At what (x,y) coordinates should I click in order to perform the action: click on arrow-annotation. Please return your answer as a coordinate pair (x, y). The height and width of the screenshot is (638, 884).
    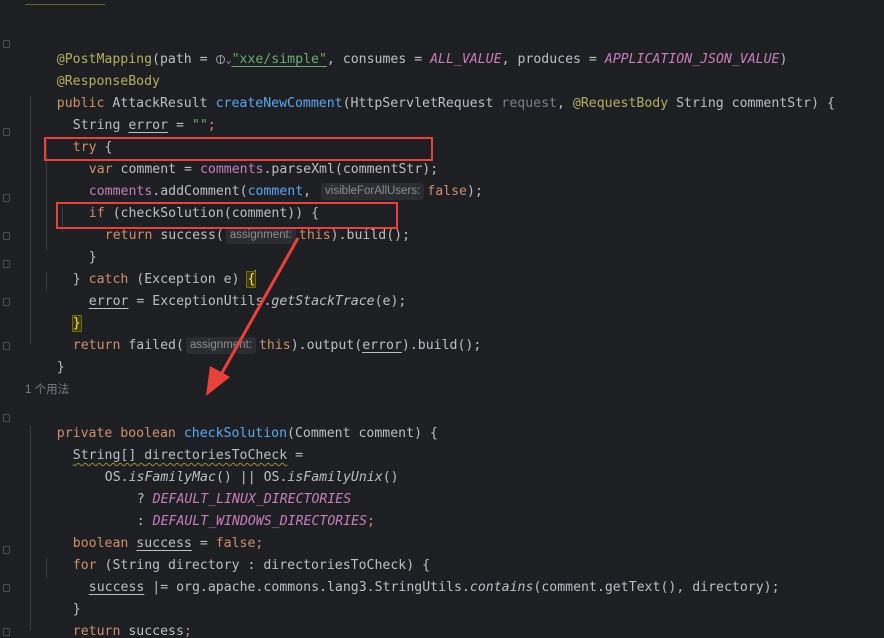
    Looking at the image, I should click on (253, 316).